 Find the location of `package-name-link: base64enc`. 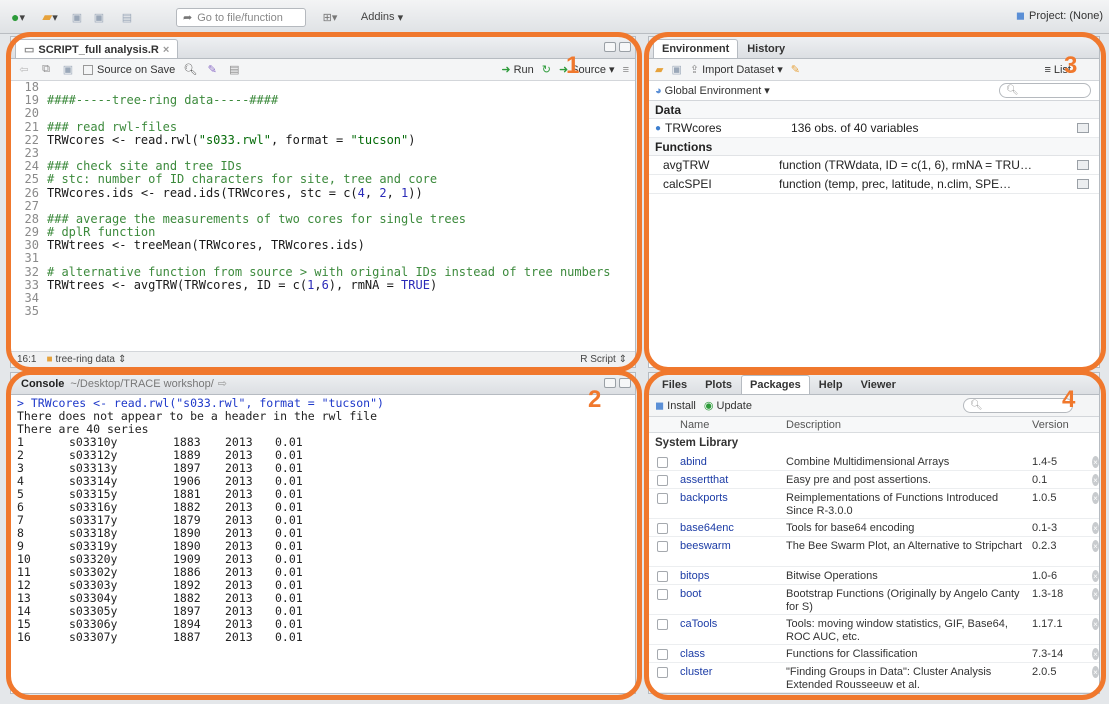

package-name-link: base64enc is located at coordinates (733, 528).